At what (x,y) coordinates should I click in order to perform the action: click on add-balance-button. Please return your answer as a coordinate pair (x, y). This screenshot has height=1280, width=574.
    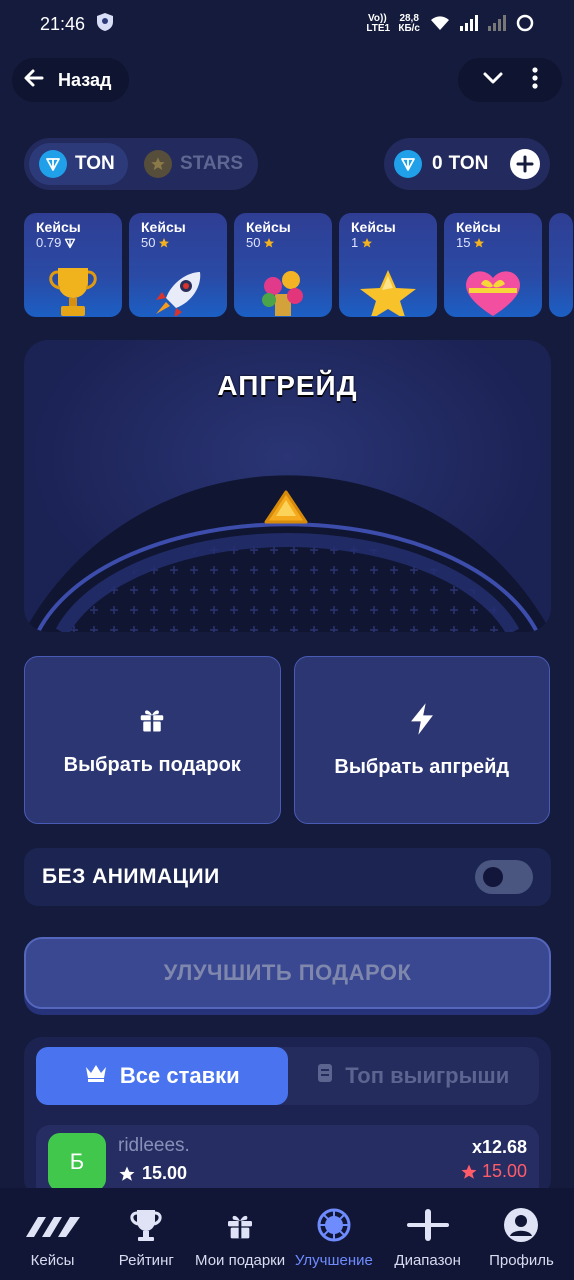
    Looking at the image, I should click on (525, 164).